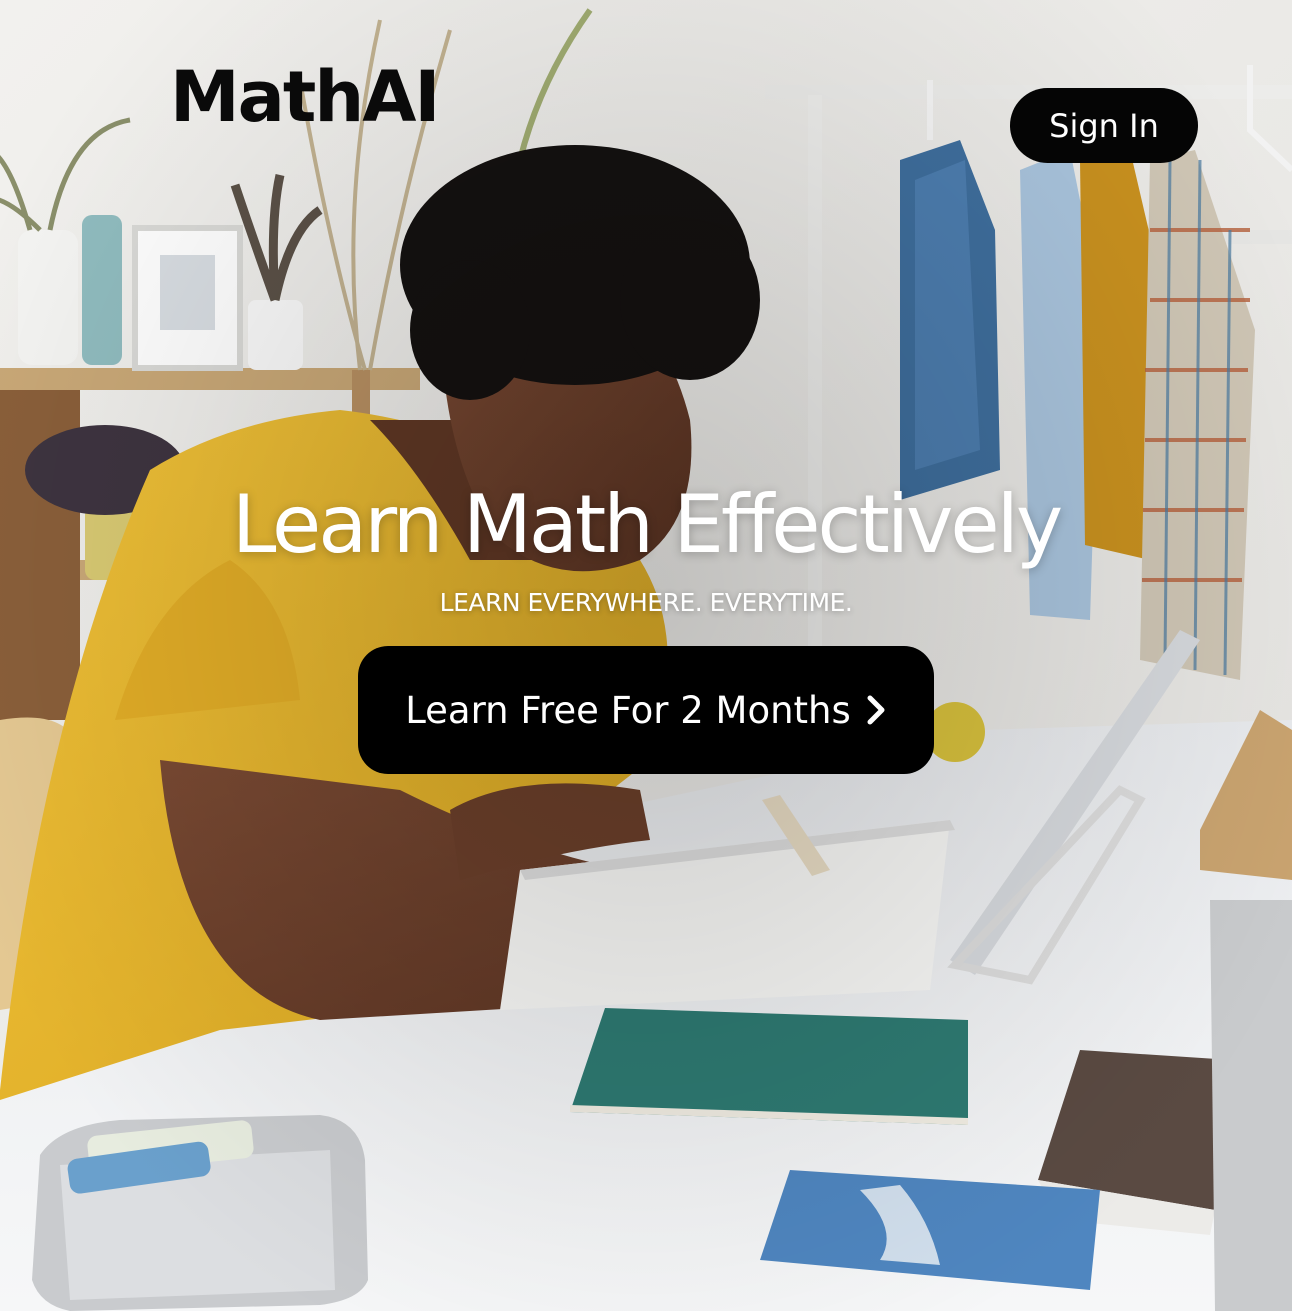 This screenshot has width=1292, height=1311. What do you see at coordinates (628, 710) in the screenshot?
I see `cta-label: Learn Free For 2 Months` at bounding box center [628, 710].